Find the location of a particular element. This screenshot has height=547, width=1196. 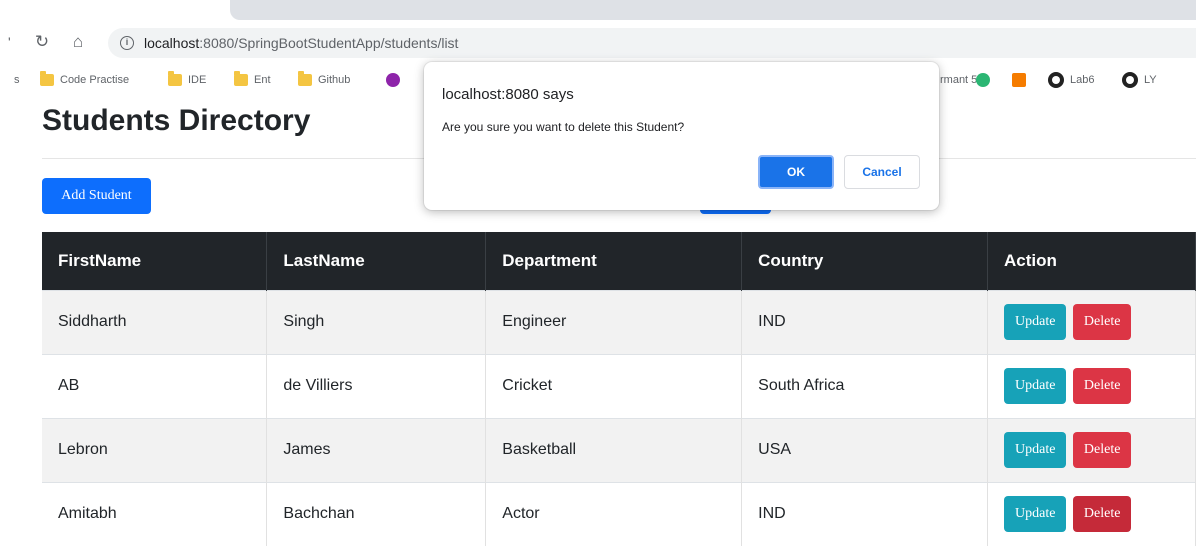

cell-firstname: Siddharth is located at coordinates (155, 321).